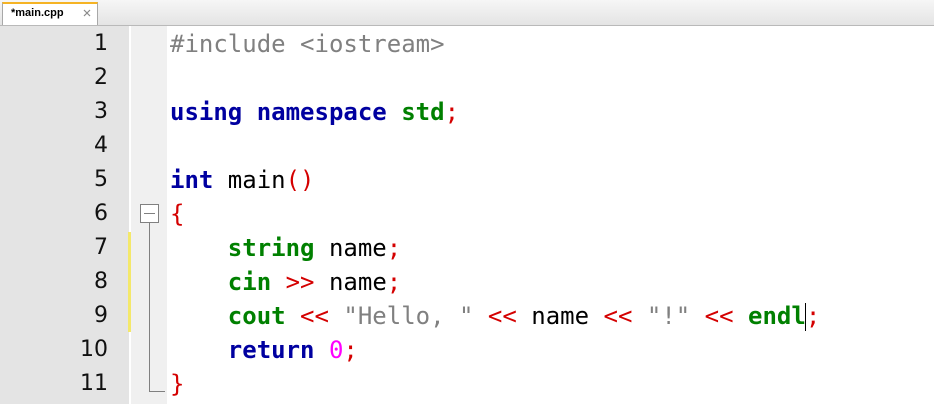  Describe the element at coordinates (271, 248) in the screenshot. I see `type-string: string` at that location.